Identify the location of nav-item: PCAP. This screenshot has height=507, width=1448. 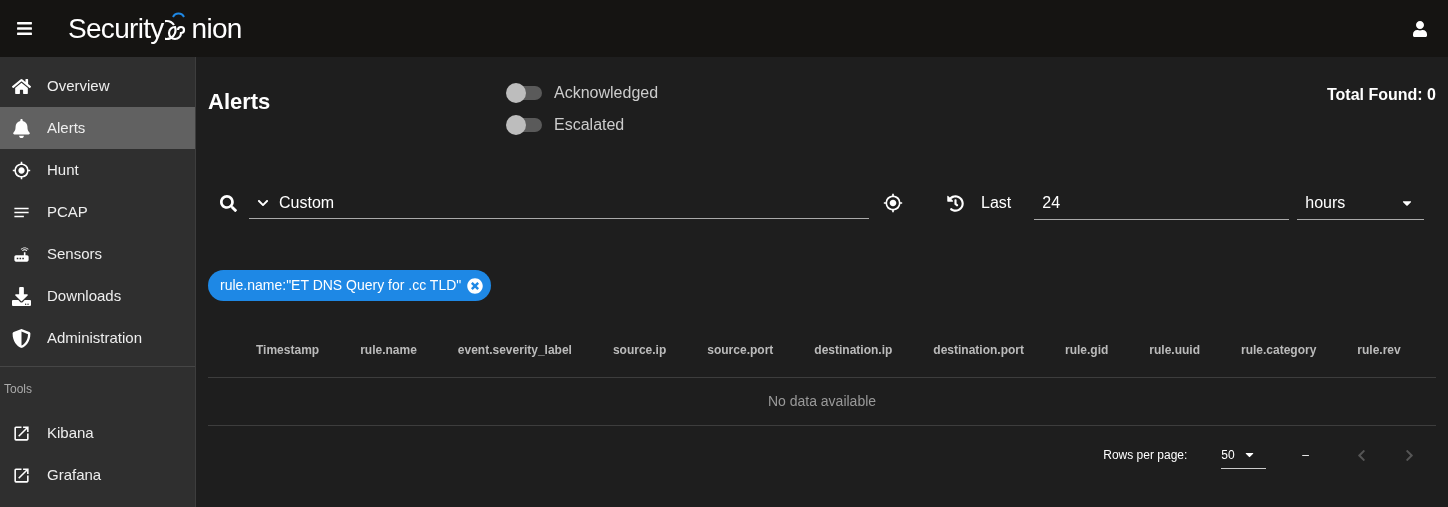
(97, 212).